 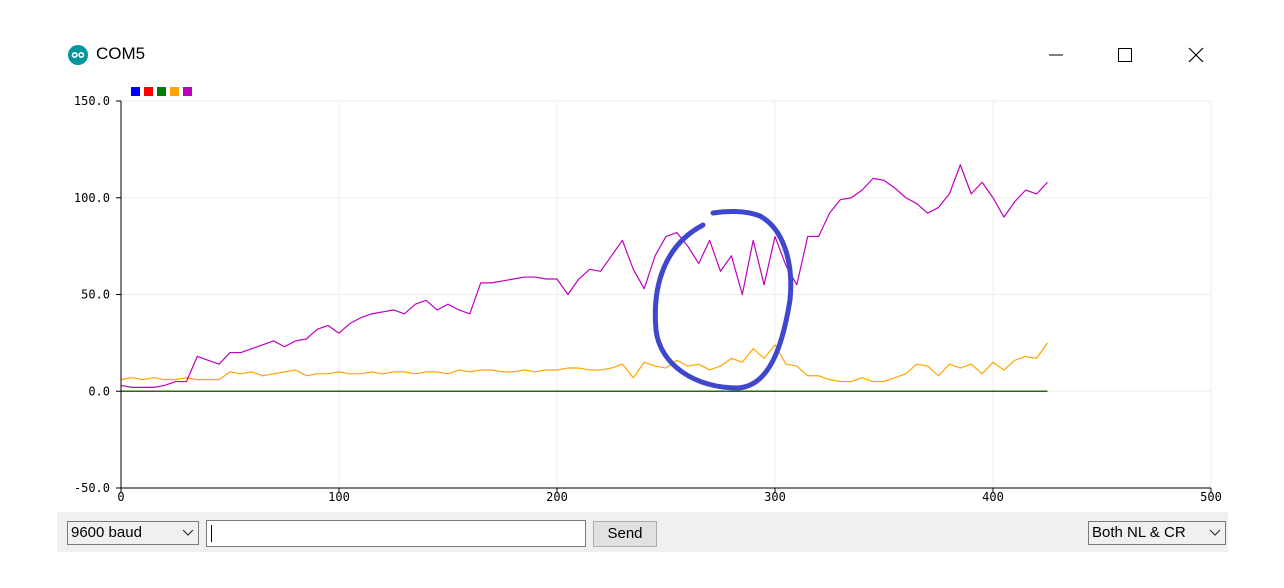 I want to click on send-button: Send, so click(x=625, y=534).